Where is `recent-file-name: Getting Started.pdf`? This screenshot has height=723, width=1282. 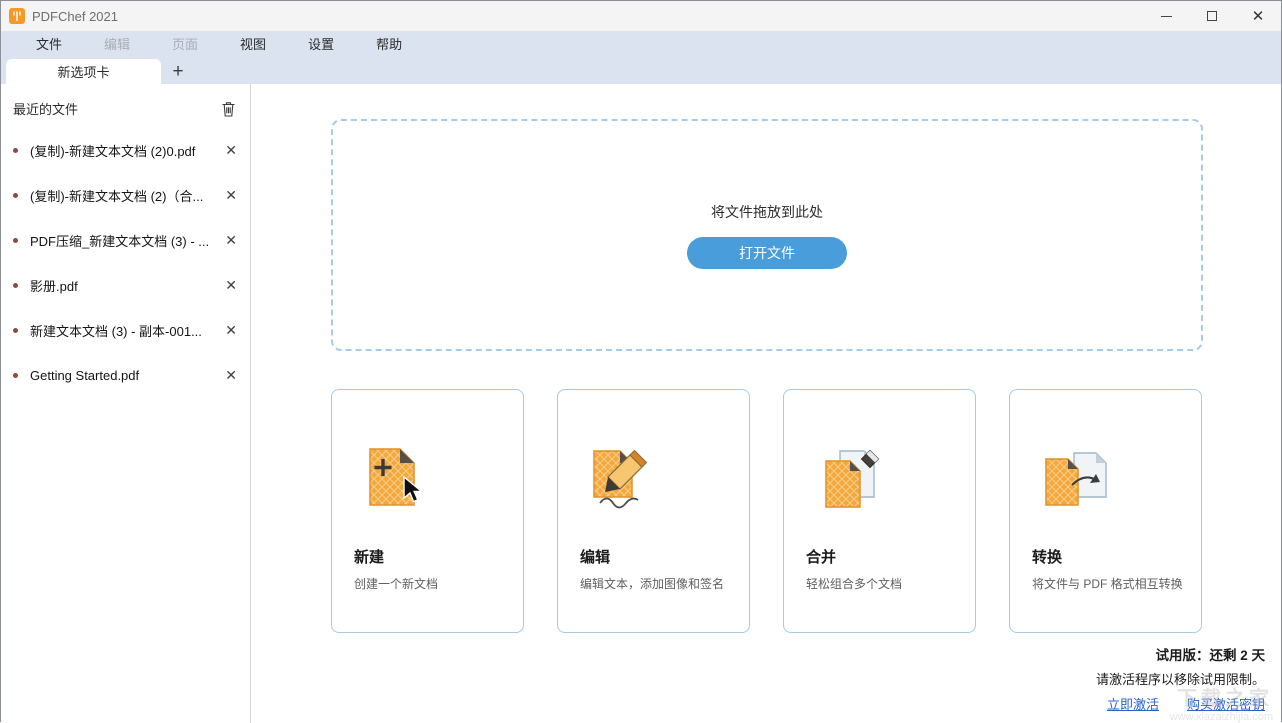 recent-file-name: Getting Started.pdf is located at coordinates (123, 375).